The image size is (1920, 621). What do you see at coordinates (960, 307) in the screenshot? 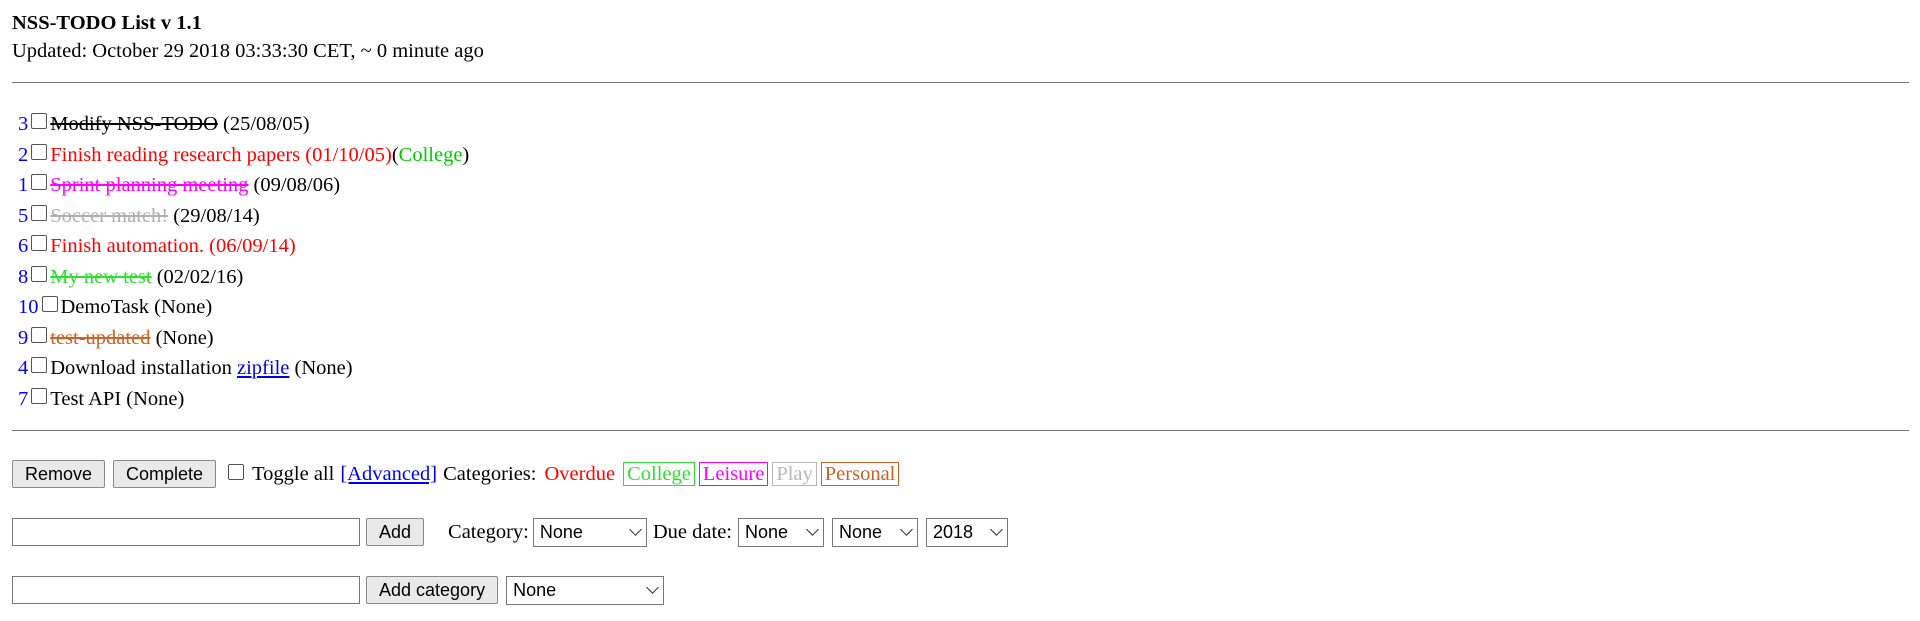
I see `task-row: 10 DemoTask (None)` at bounding box center [960, 307].